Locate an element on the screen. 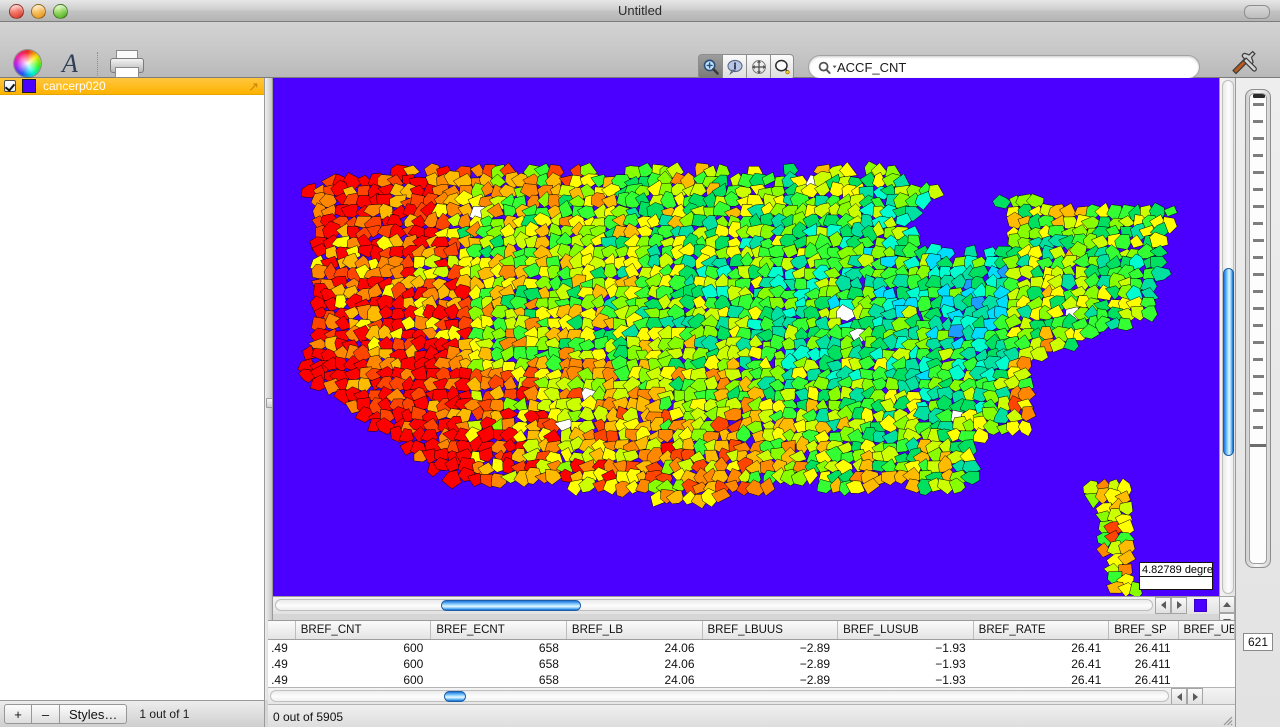 The image size is (1280, 727). zoom-tool-button is located at coordinates (710, 67).